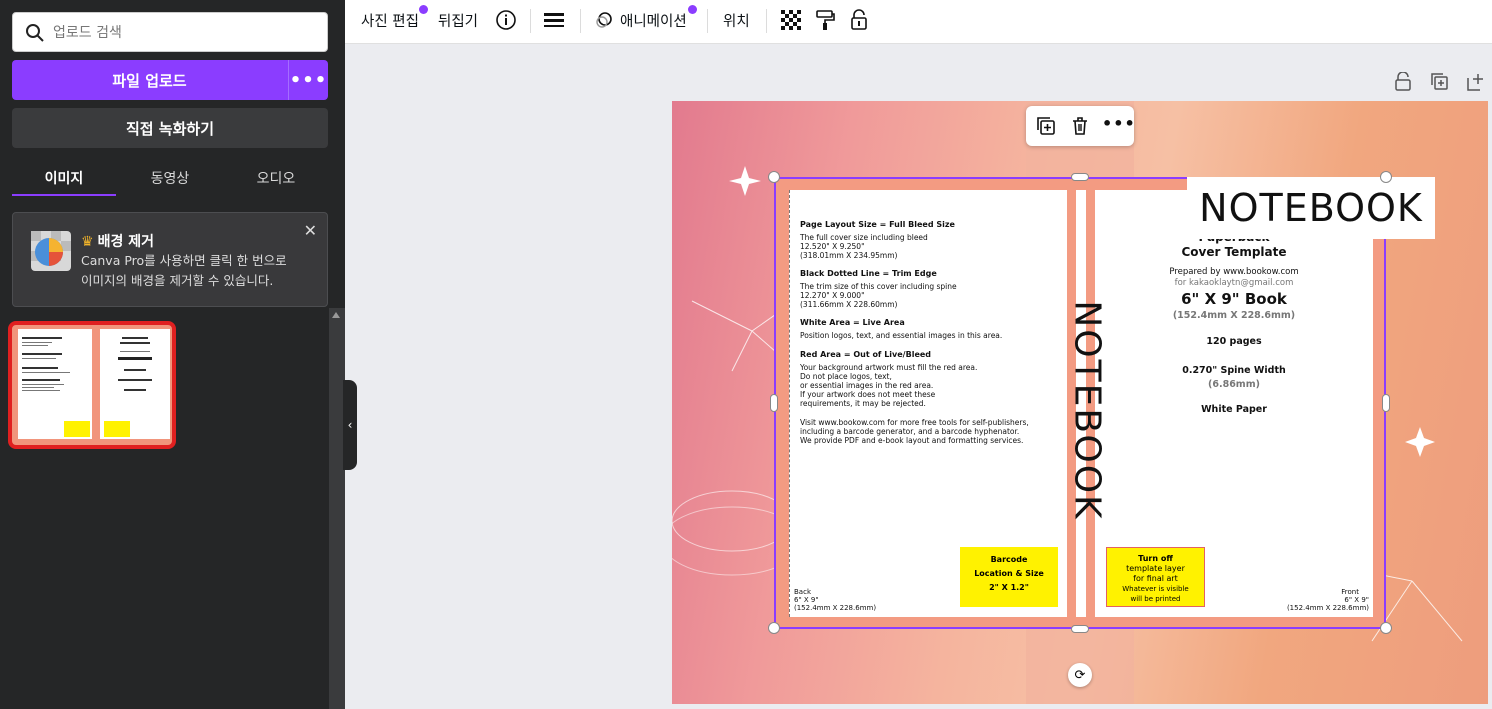  I want to click on flip-button: 뒤집기, so click(458, 20).